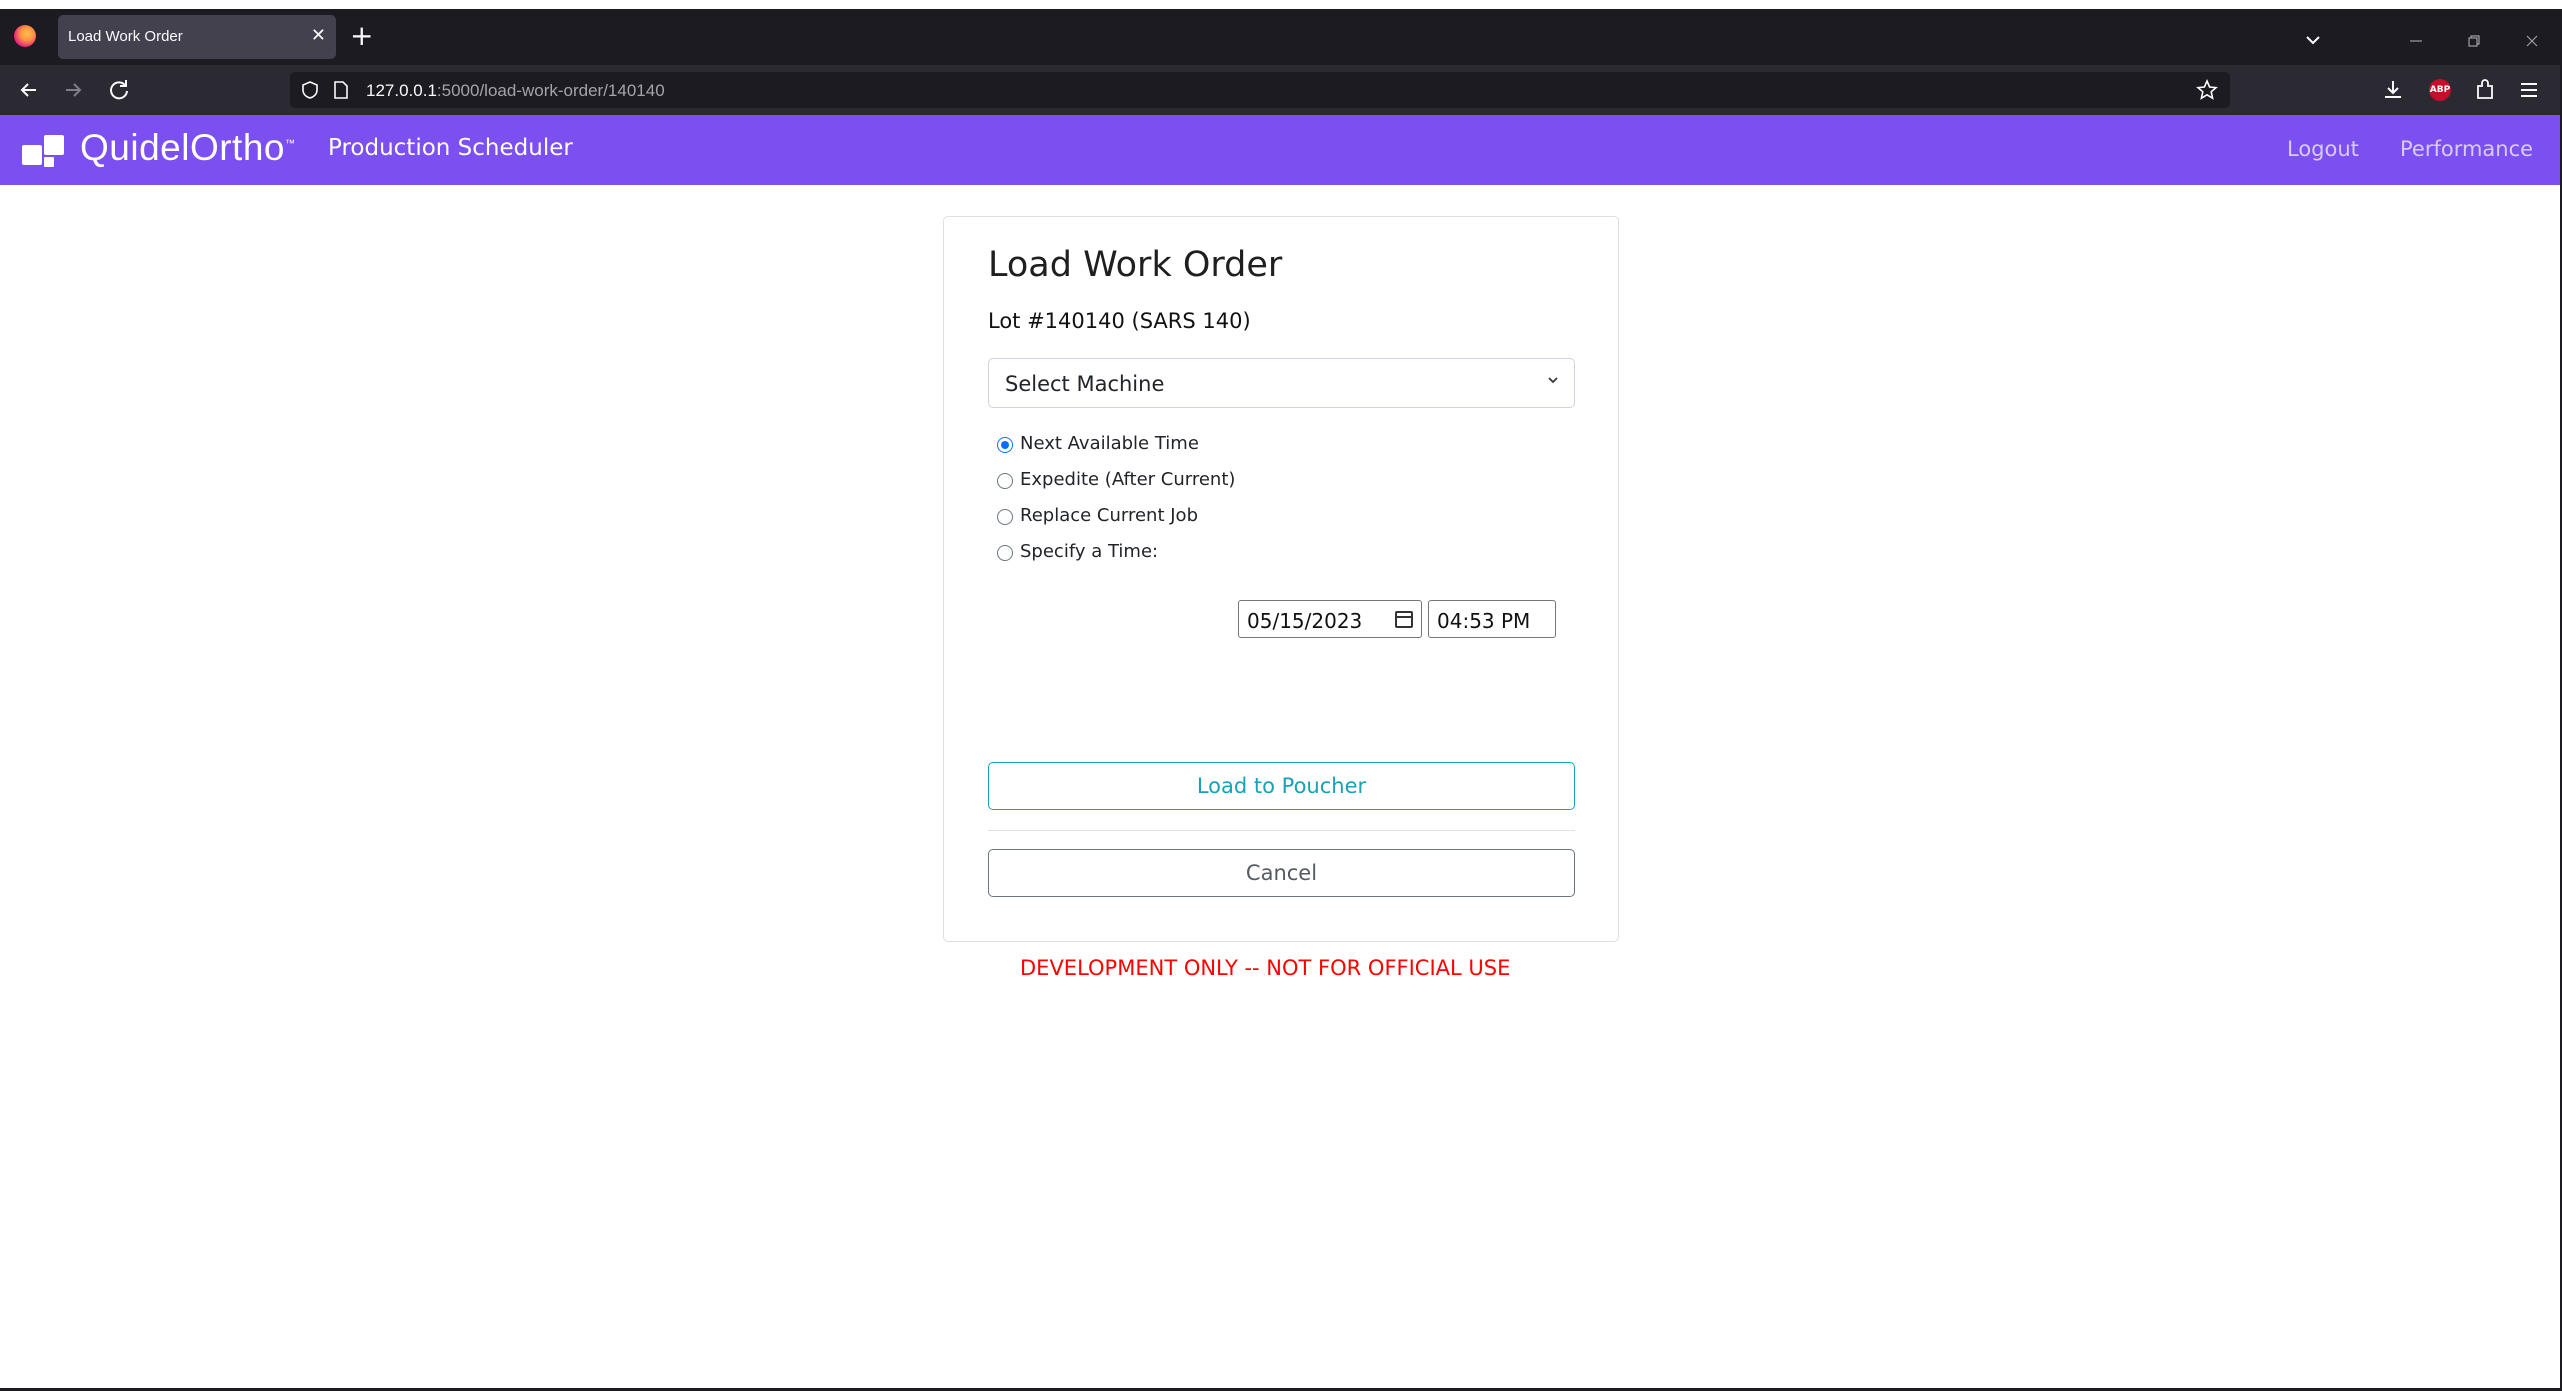 The height and width of the screenshot is (1391, 2562). Describe the element at coordinates (450, 148) in the screenshot. I see `app-title: Production Scheduler` at that location.